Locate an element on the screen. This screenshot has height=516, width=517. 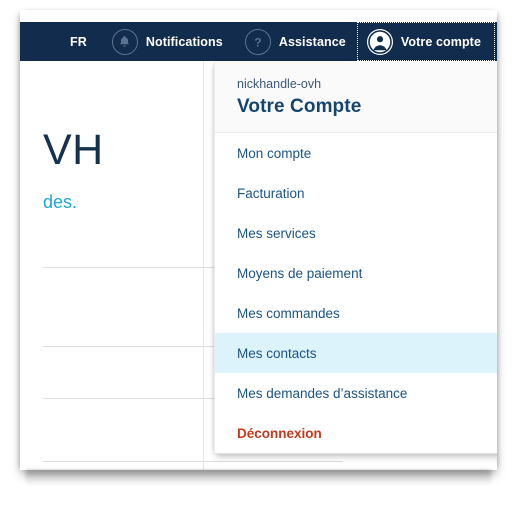
menu-item-label: Mes demandes d’assistance is located at coordinates (322, 393).